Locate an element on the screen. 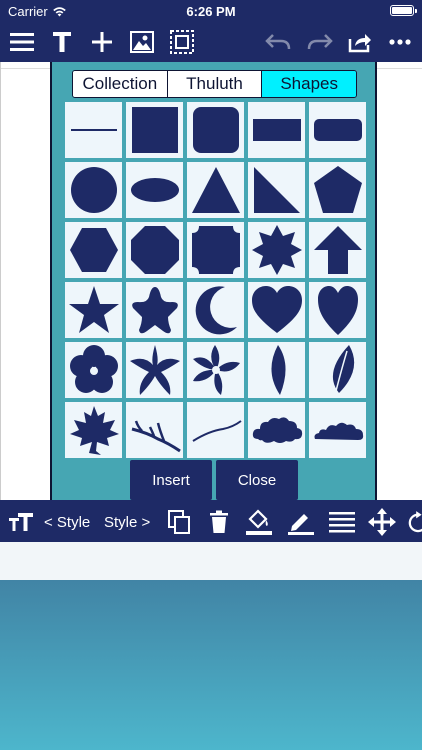  close-button: Close is located at coordinates (257, 480).